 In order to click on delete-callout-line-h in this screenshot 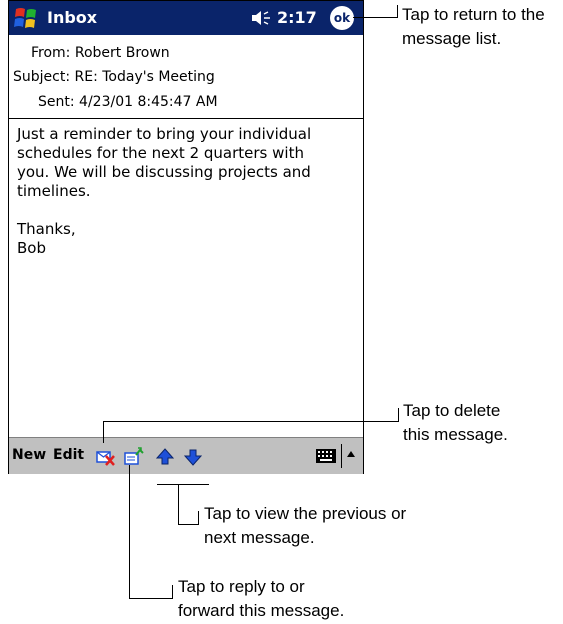, I will do `click(250, 421)`.